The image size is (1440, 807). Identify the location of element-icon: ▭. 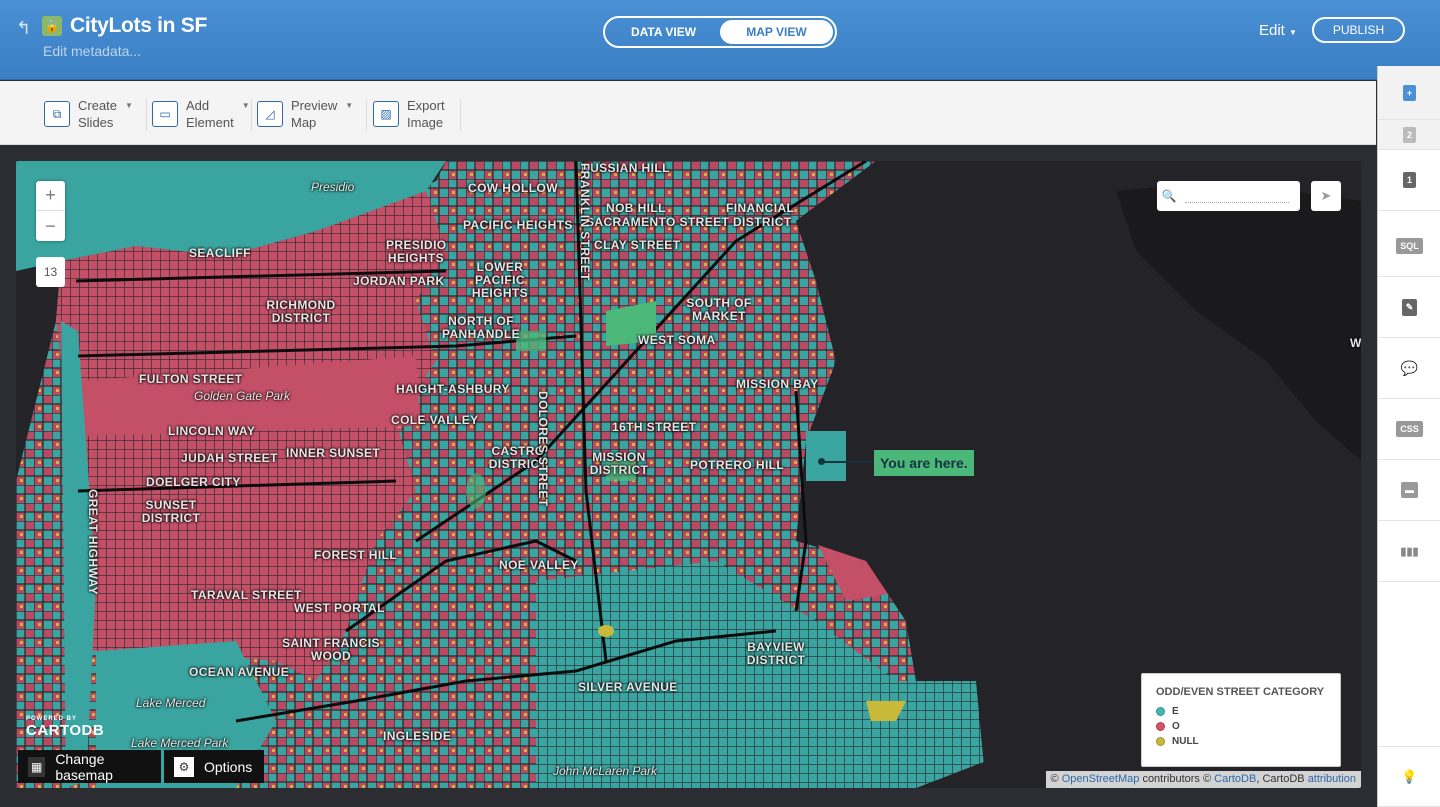
(165, 114).